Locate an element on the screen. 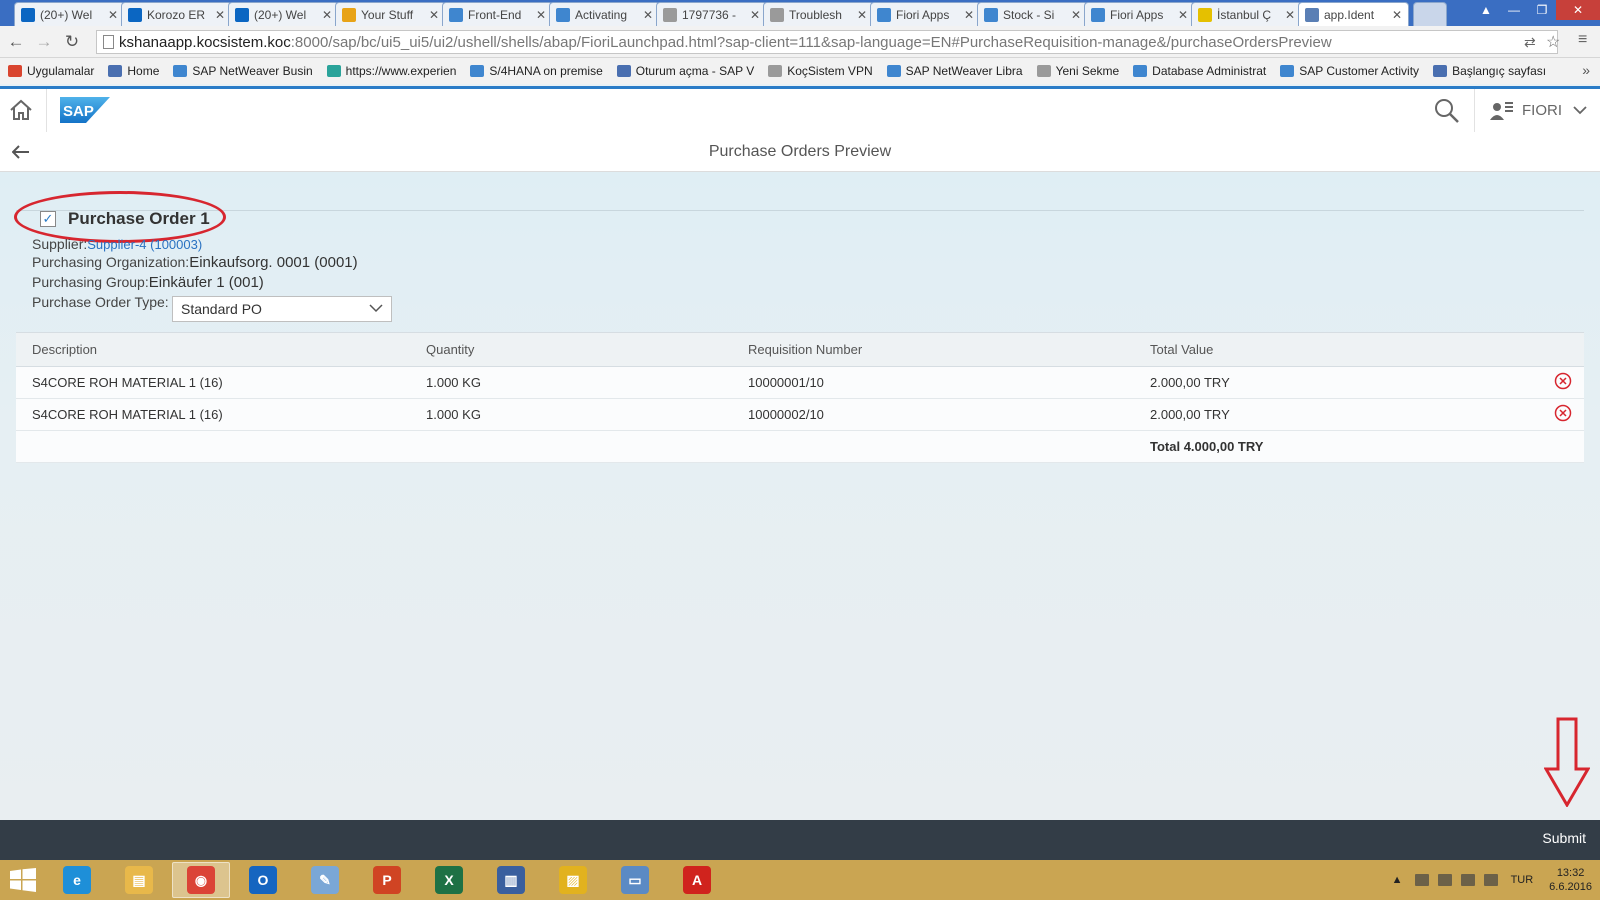  taskbar-app: X is located at coordinates (449, 880).